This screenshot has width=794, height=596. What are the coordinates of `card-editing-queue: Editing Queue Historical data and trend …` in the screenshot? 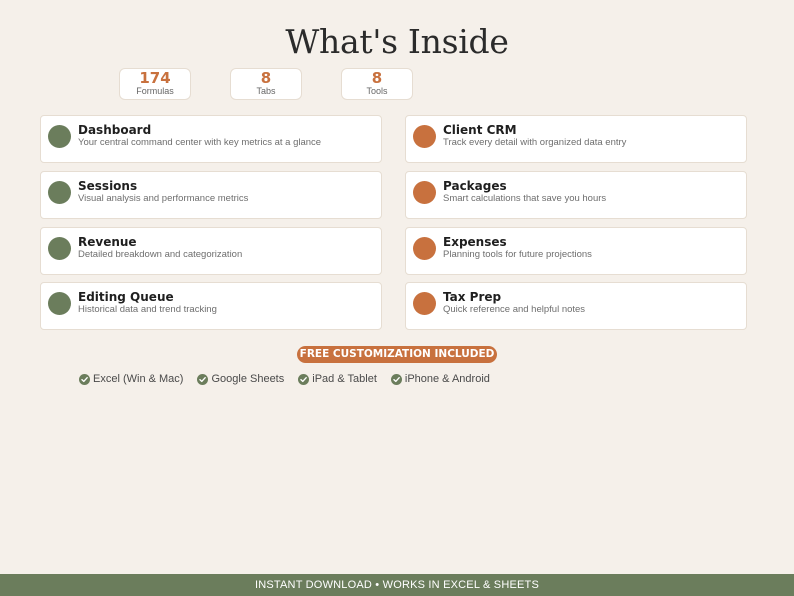 It's located at (211, 306).